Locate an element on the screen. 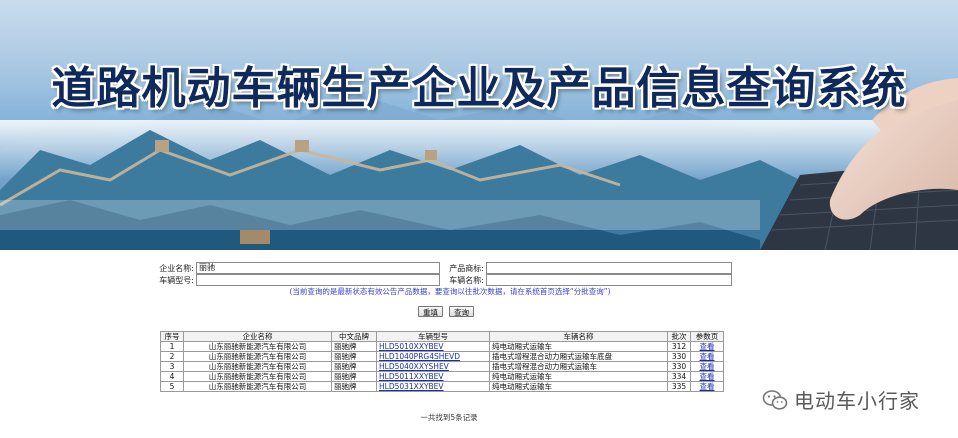 The image size is (958, 438). header-vehicle-name: 车辆名称 is located at coordinates (578, 336).